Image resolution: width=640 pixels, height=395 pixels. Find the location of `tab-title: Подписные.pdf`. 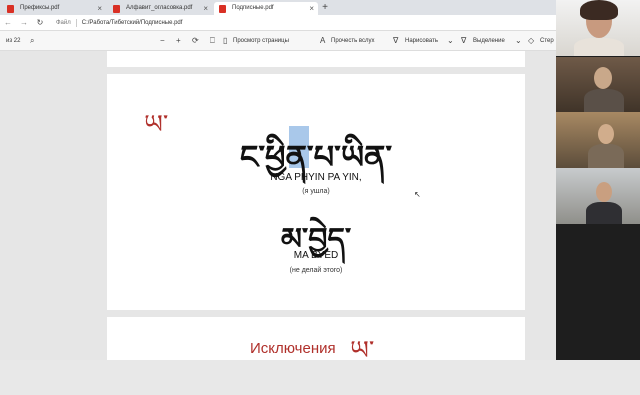

tab-title: Подписные.pdf is located at coordinates (253, 8).